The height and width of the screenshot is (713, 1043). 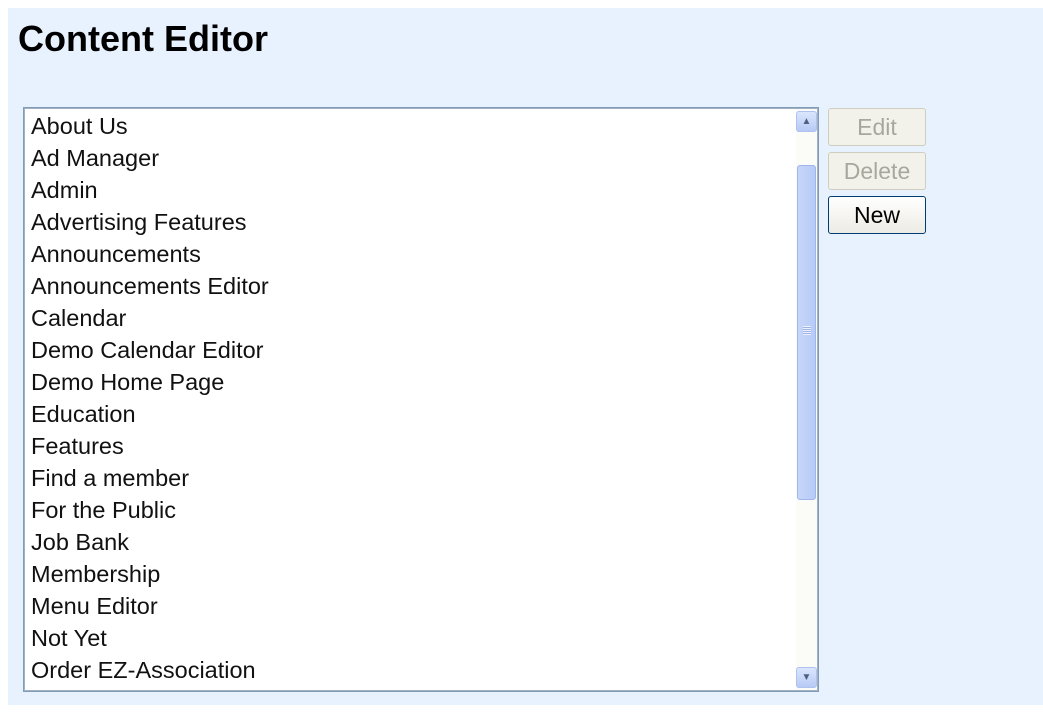 I want to click on chevron-down-icon: ▼, so click(x=806, y=677).